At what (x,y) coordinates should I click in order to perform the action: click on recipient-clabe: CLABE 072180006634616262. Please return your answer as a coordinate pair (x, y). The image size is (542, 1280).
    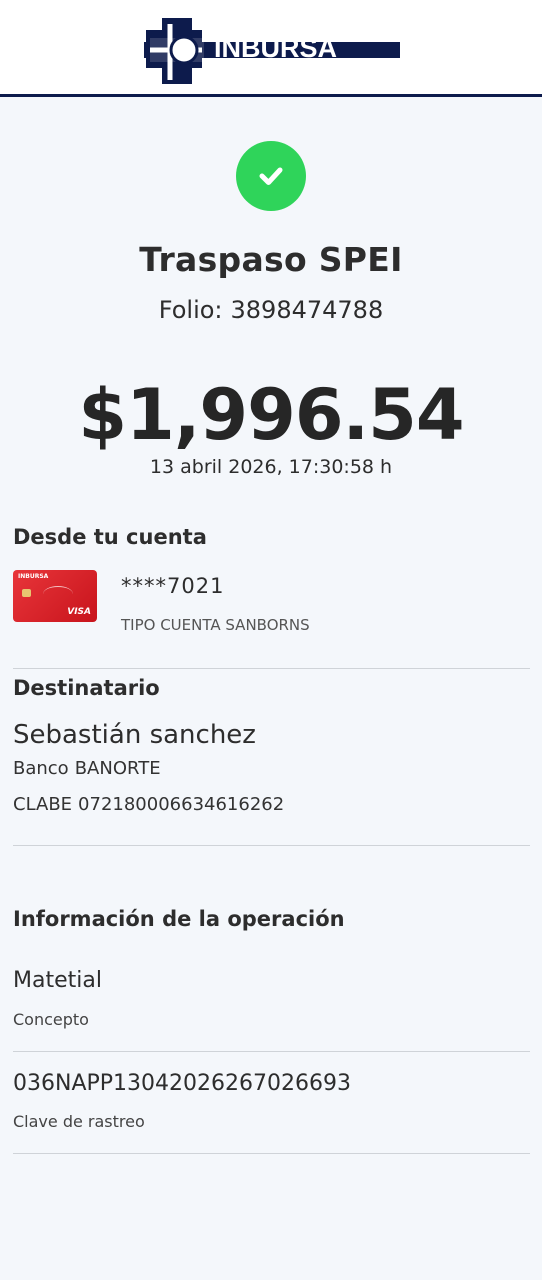
    Looking at the image, I should click on (148, 804).